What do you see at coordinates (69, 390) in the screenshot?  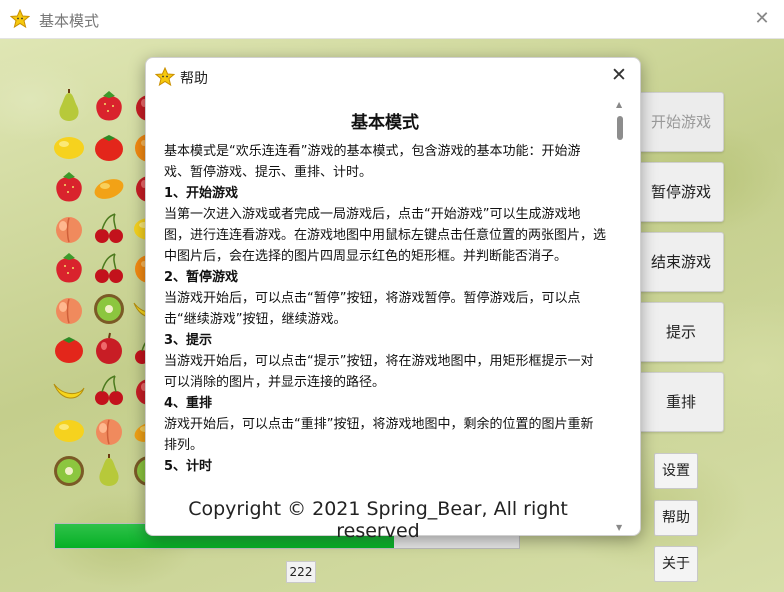 I see `banana-icon` at bounding box center [69, 390].